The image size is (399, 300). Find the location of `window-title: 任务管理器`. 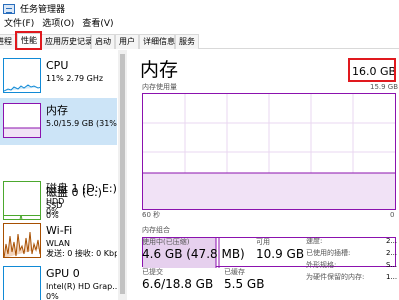

window-title: 任务管理器 is located at coordinates (43, 10).